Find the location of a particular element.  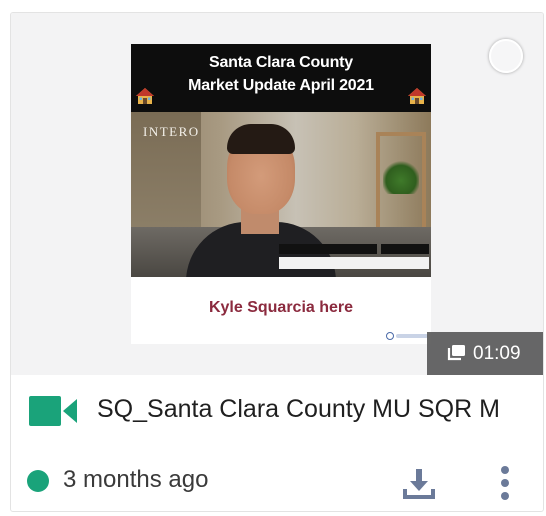

banner-line-2: Market Update April 2021 is located at coordinates (281, 85).